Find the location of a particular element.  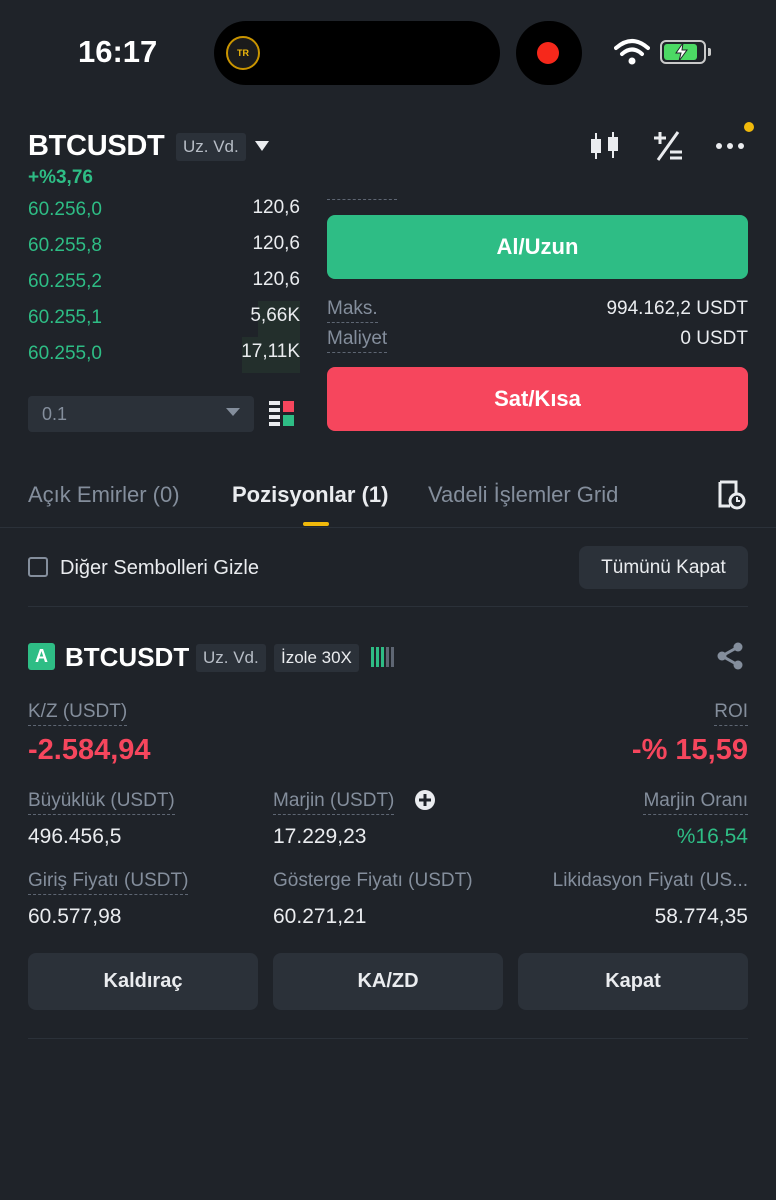

max-value: 994.162,2 USDT is located at coordinates (677, 308).